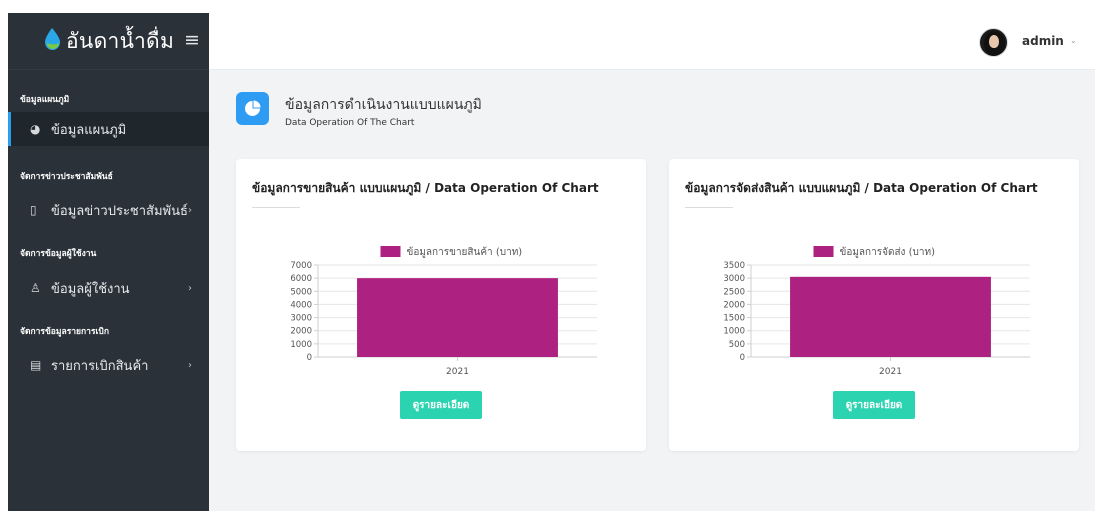 The height and width of the screenshot is (511, 1095). Describe the element at coordinates (652, 41) in the screenshot. I see `top-navbar: admin ⌄` at that location.